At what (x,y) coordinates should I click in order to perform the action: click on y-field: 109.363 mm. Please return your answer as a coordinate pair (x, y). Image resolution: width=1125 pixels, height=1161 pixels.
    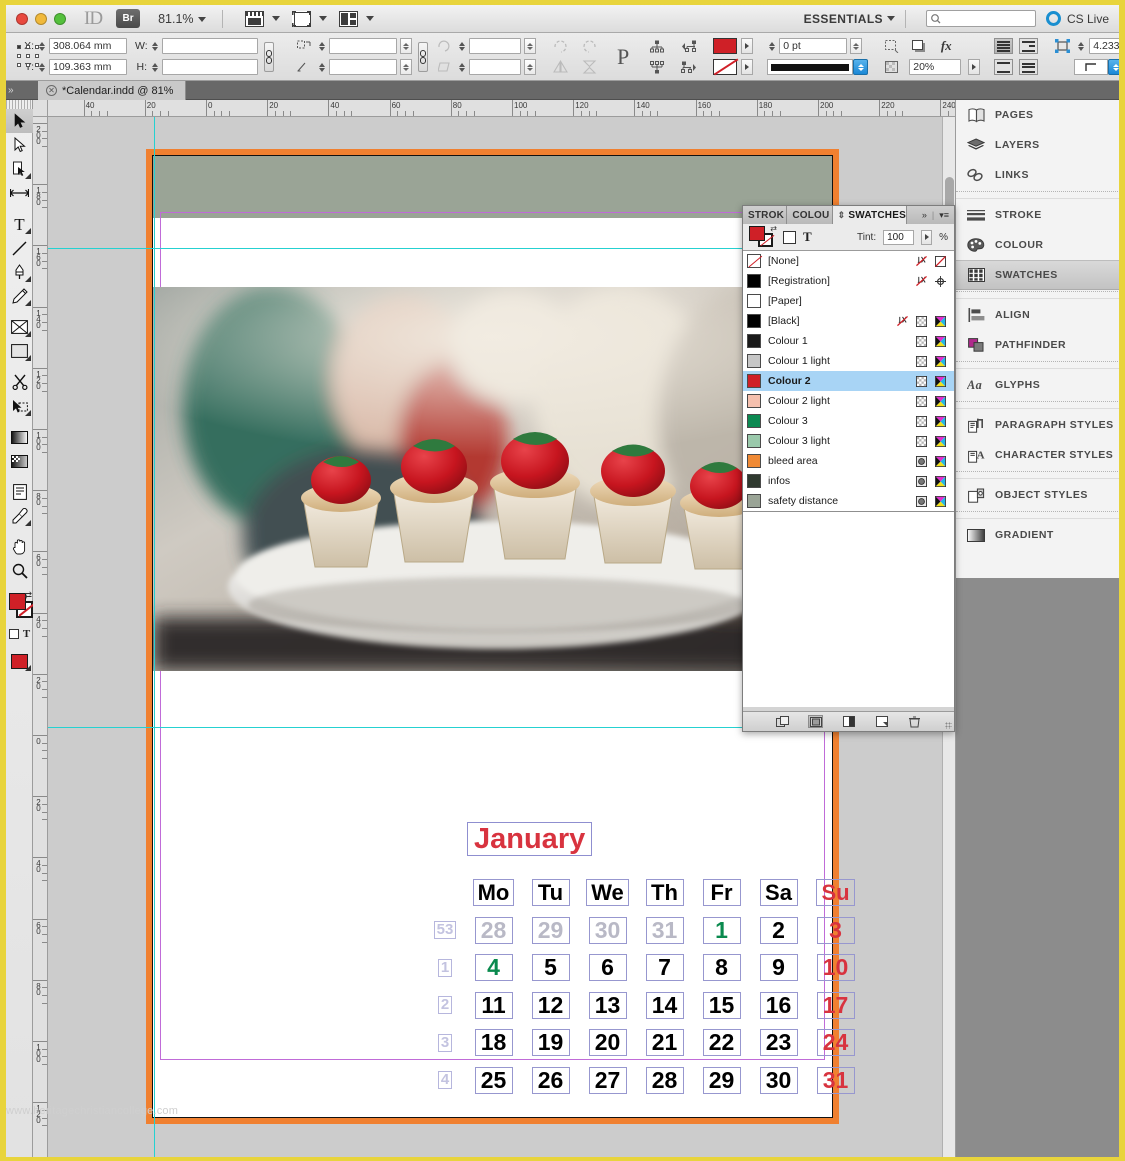
    Looking at the image, I should click on (88, 67).